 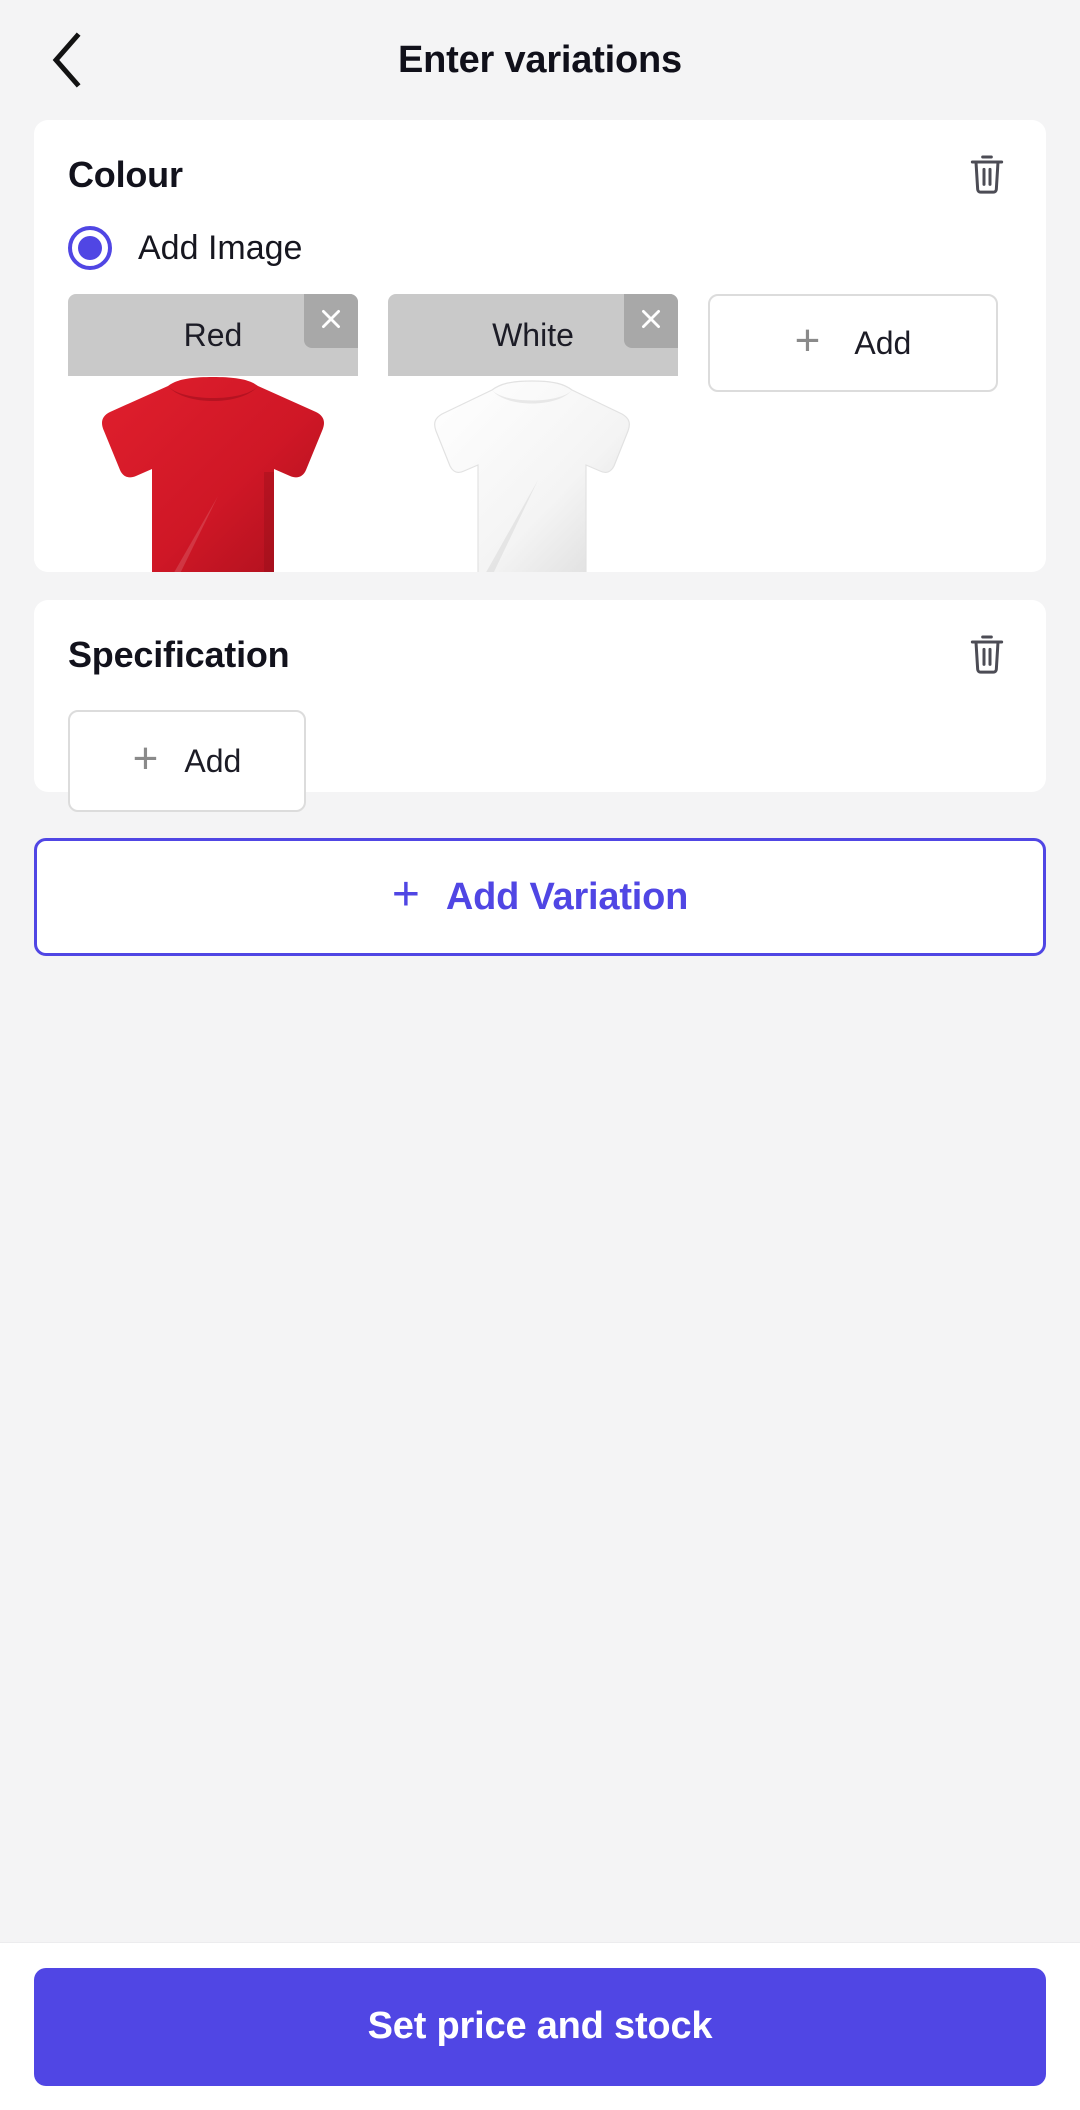 What do you see at coordinates (853, 343) in the screenshot?
I see `add-colour-button: + Add` at bounding box center [853, 343].